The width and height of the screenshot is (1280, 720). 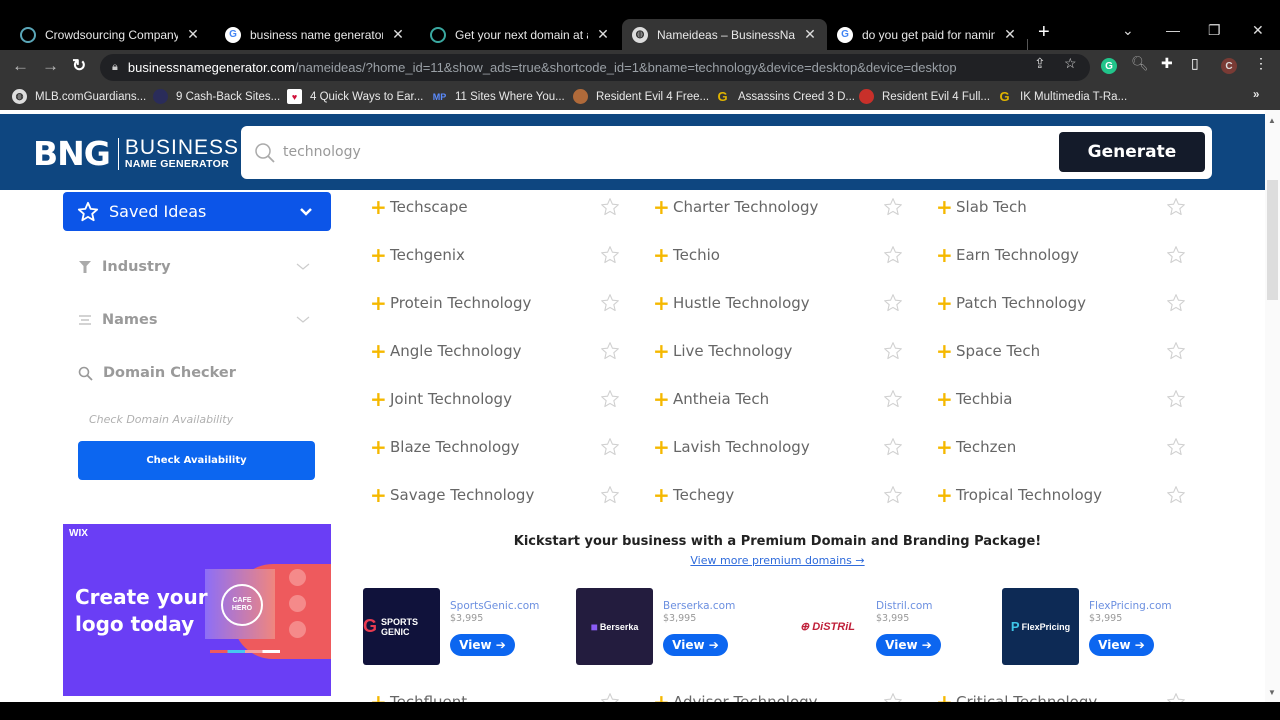 What do you see at coordinates (711, 399) in the screenshot?
I see `name-idea-item: + Antheia Tech` at bounding box center [711, 399].